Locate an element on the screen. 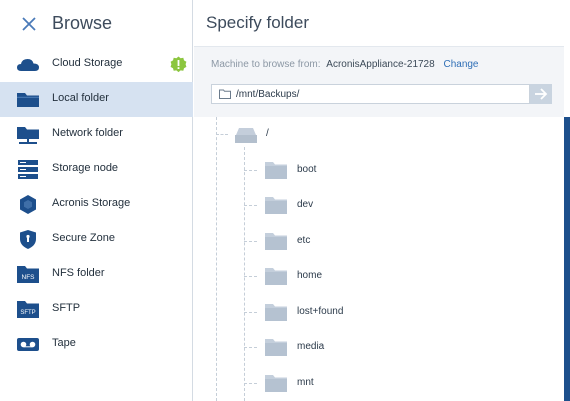  sidebar-item-secure-zone: Secure Zone is located at coordinates (96, 239).